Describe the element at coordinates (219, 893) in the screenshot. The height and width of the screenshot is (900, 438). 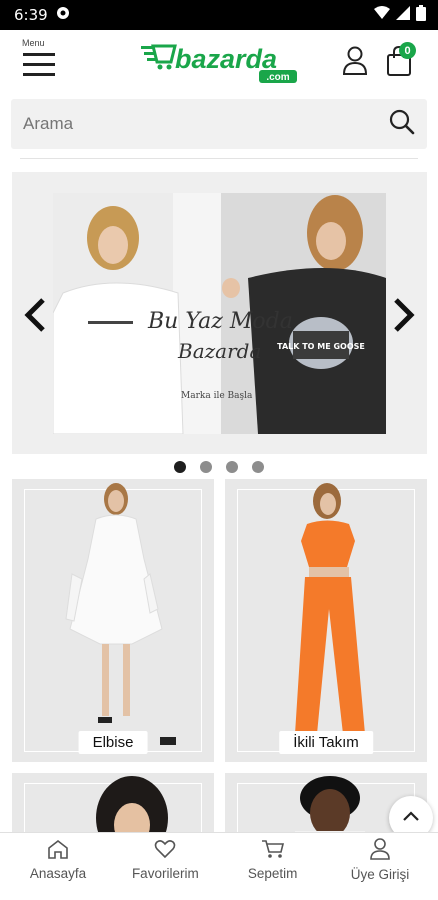
I see `system-nav-area` at that location.